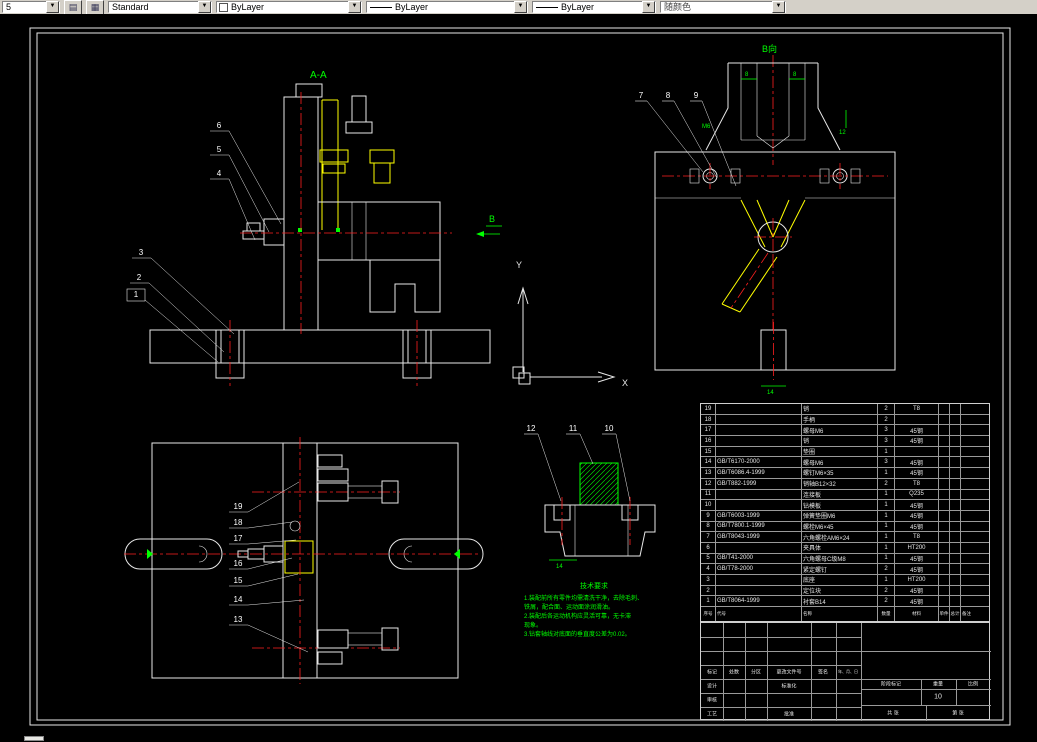  I want to click on text-style-combo: Standard ▼, so click(160, 7).